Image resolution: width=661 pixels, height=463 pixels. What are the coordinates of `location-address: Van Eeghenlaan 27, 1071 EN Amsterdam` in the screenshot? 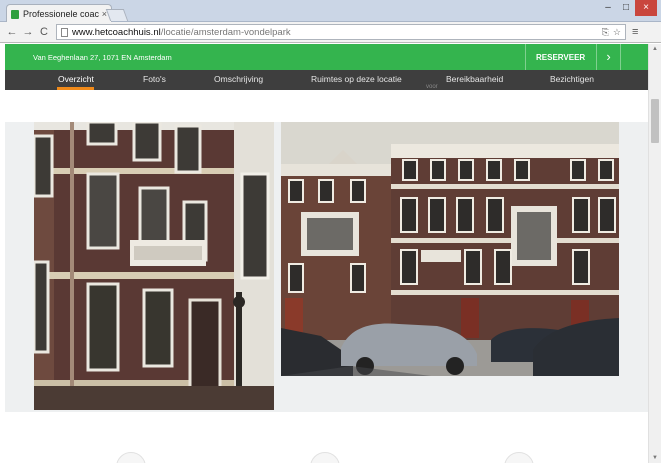 It's located at (102, 57).